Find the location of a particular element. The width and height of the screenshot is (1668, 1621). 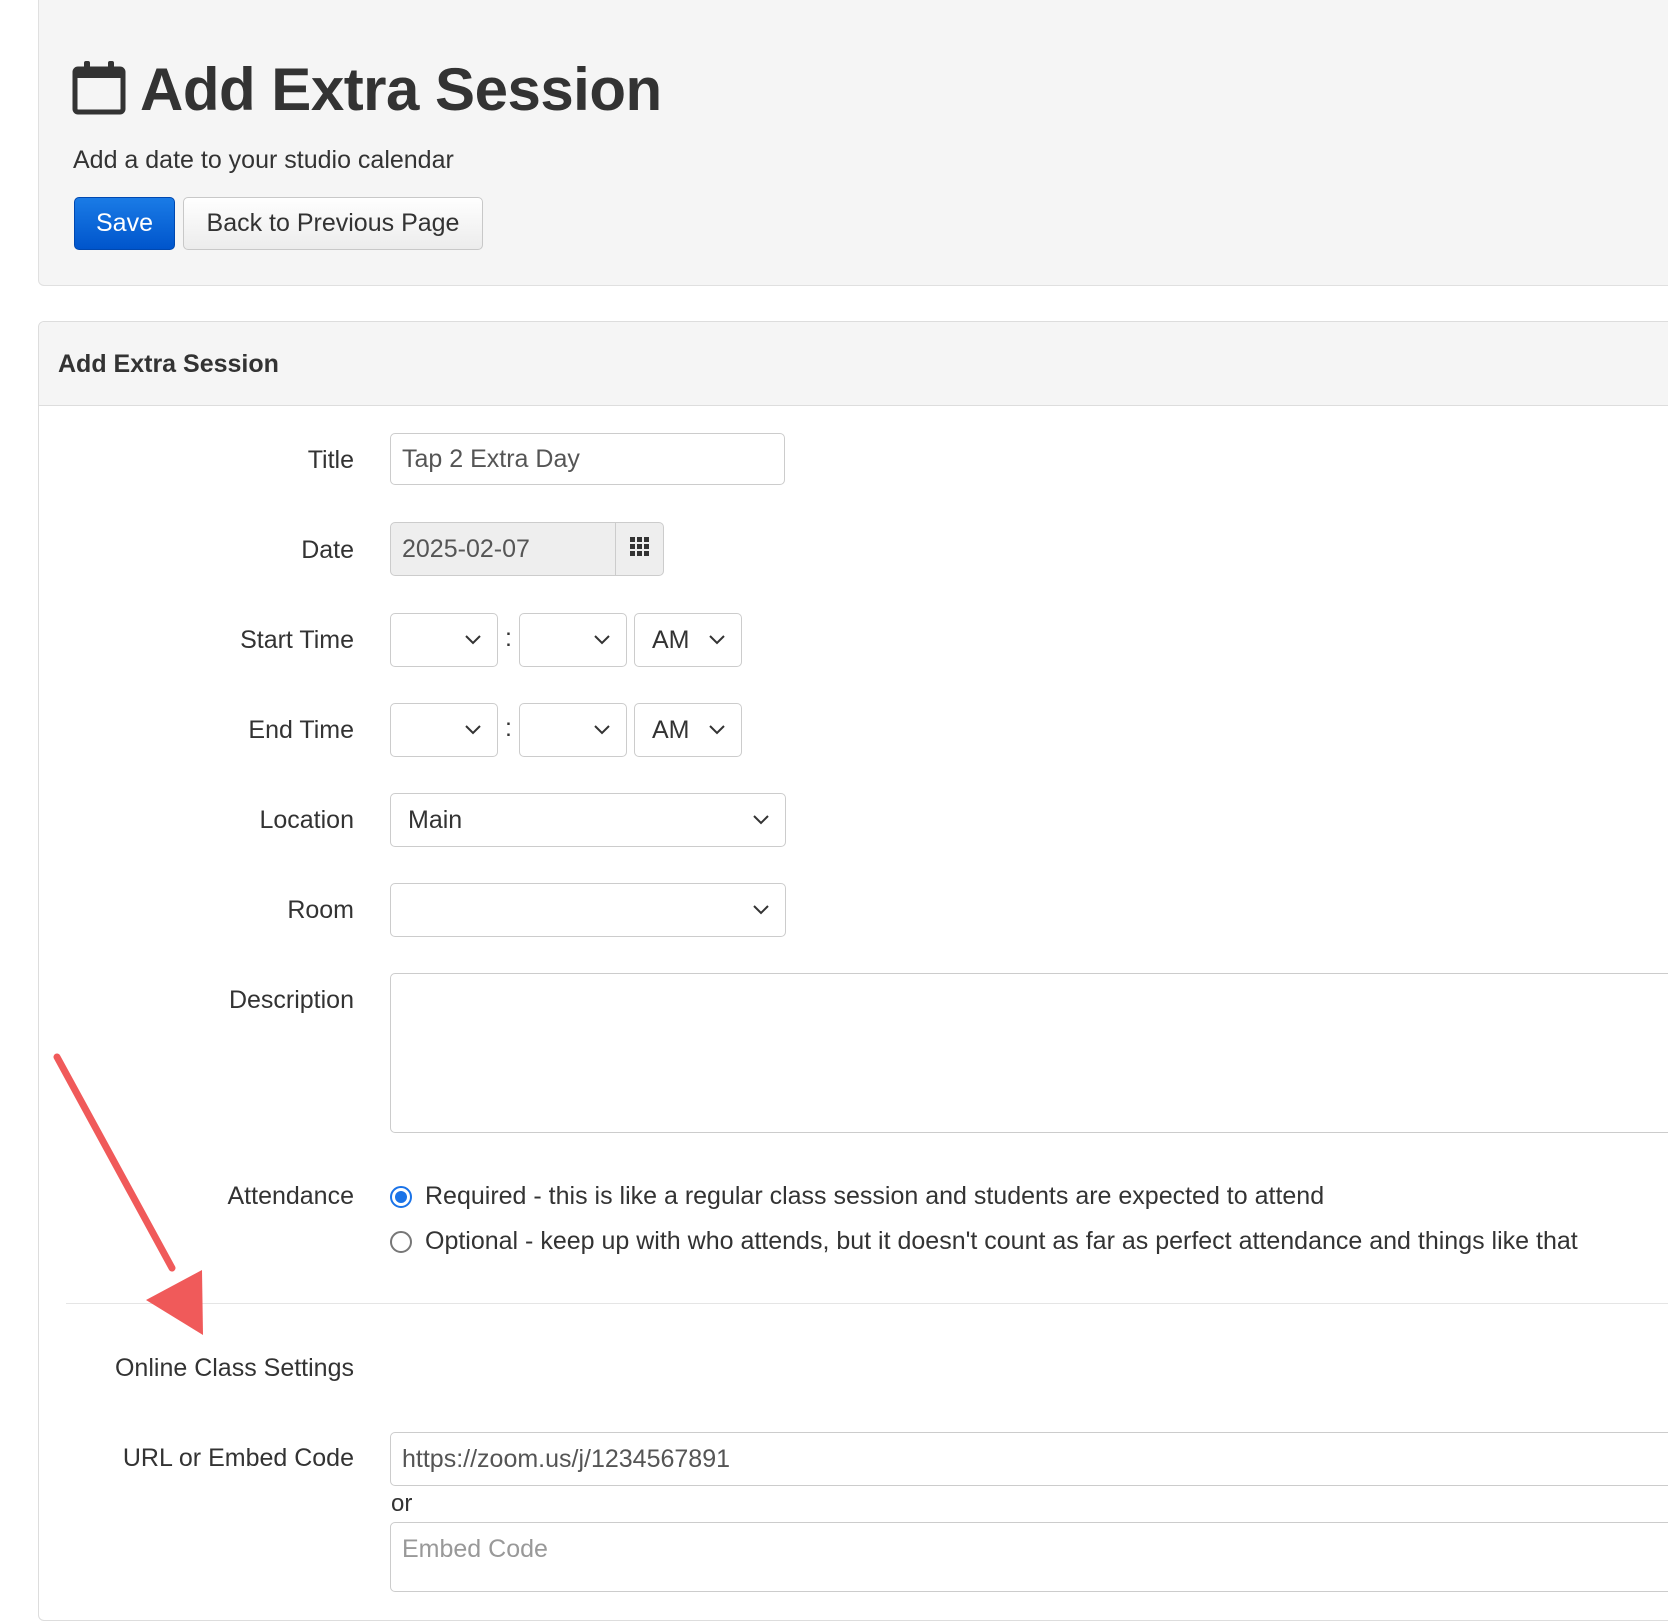

location-select: Main is located at coordinates (588, 820).